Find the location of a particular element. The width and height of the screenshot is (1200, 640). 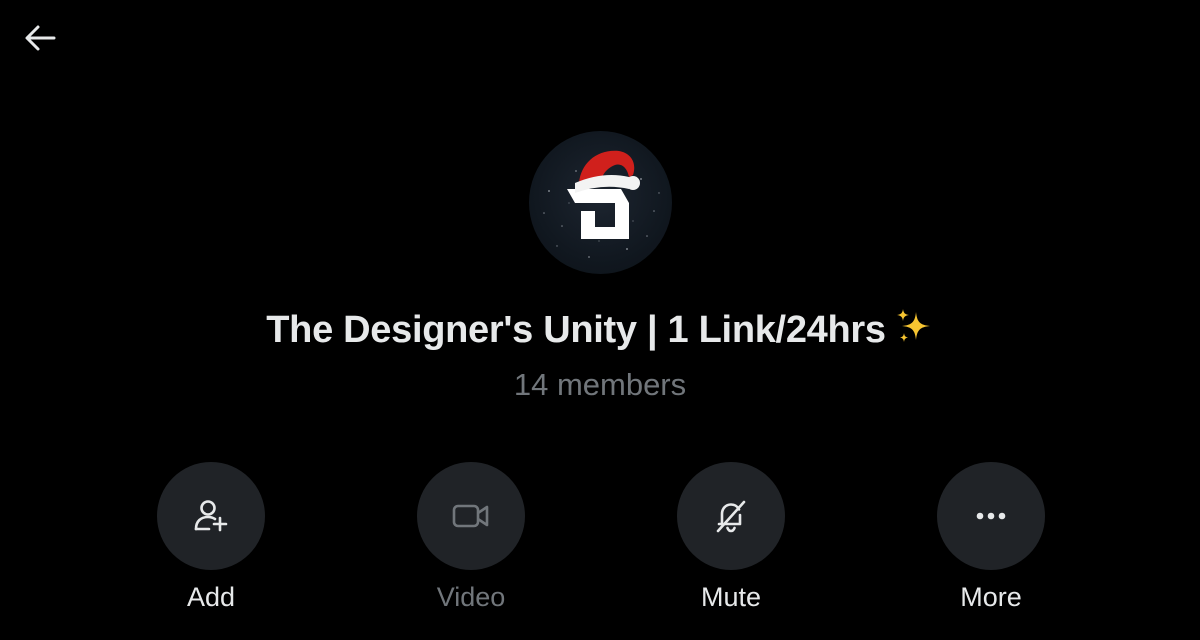

group-avatar is located at coordinates (600, 202).